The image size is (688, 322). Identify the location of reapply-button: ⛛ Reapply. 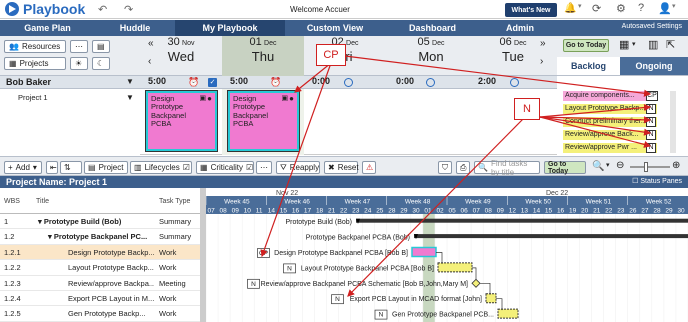
(298, 167).